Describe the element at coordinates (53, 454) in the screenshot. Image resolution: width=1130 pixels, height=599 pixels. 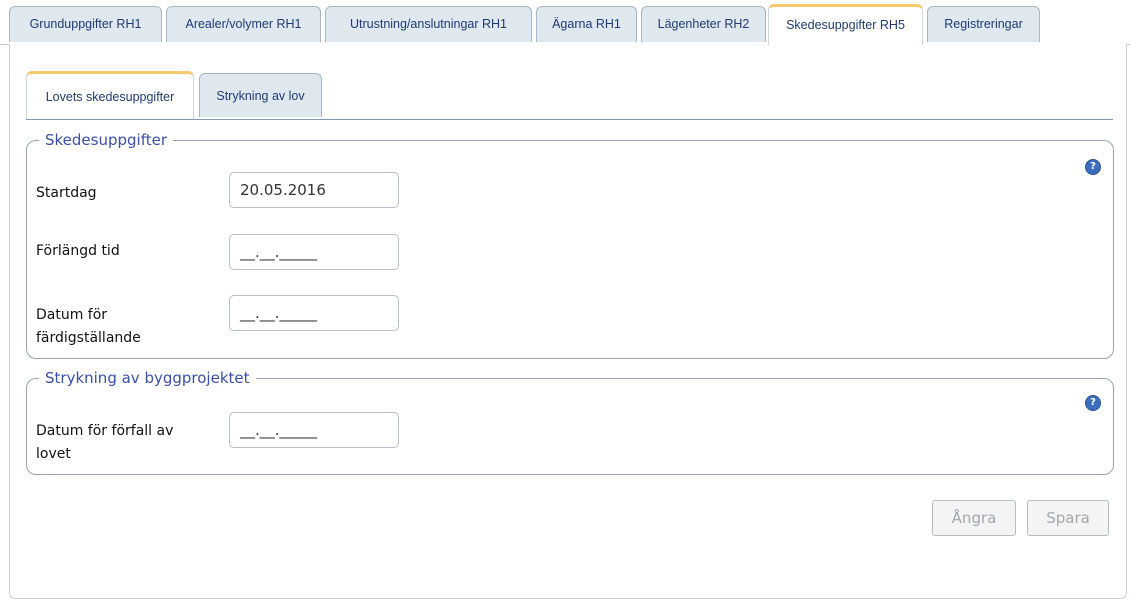
I see `forfall-label-line2: lovet` at that location.